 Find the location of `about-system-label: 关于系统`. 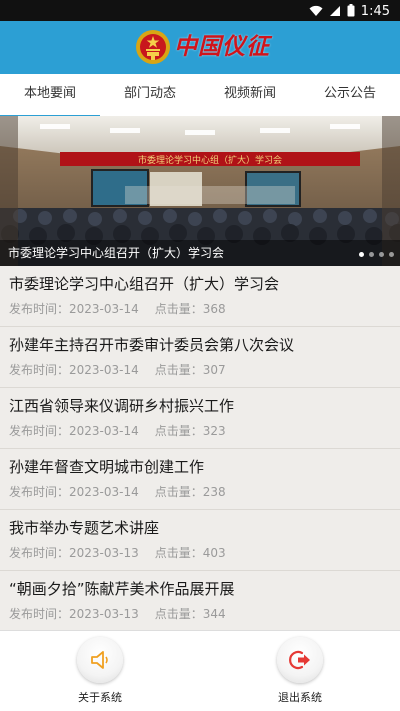

about-system-label: 关于系统 is located at coordinates (100, 697).